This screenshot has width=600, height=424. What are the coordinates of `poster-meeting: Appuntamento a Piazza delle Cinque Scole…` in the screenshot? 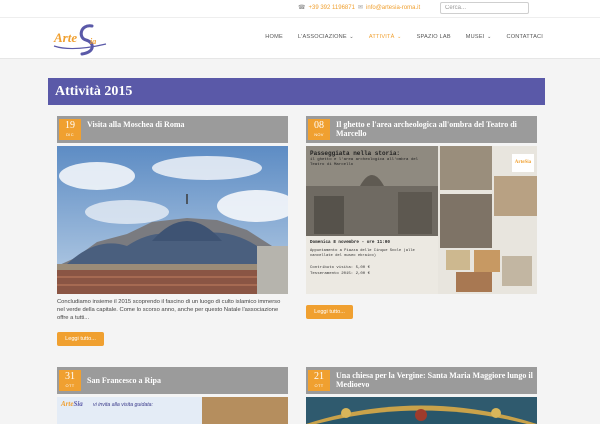 It's located at (362, 253).